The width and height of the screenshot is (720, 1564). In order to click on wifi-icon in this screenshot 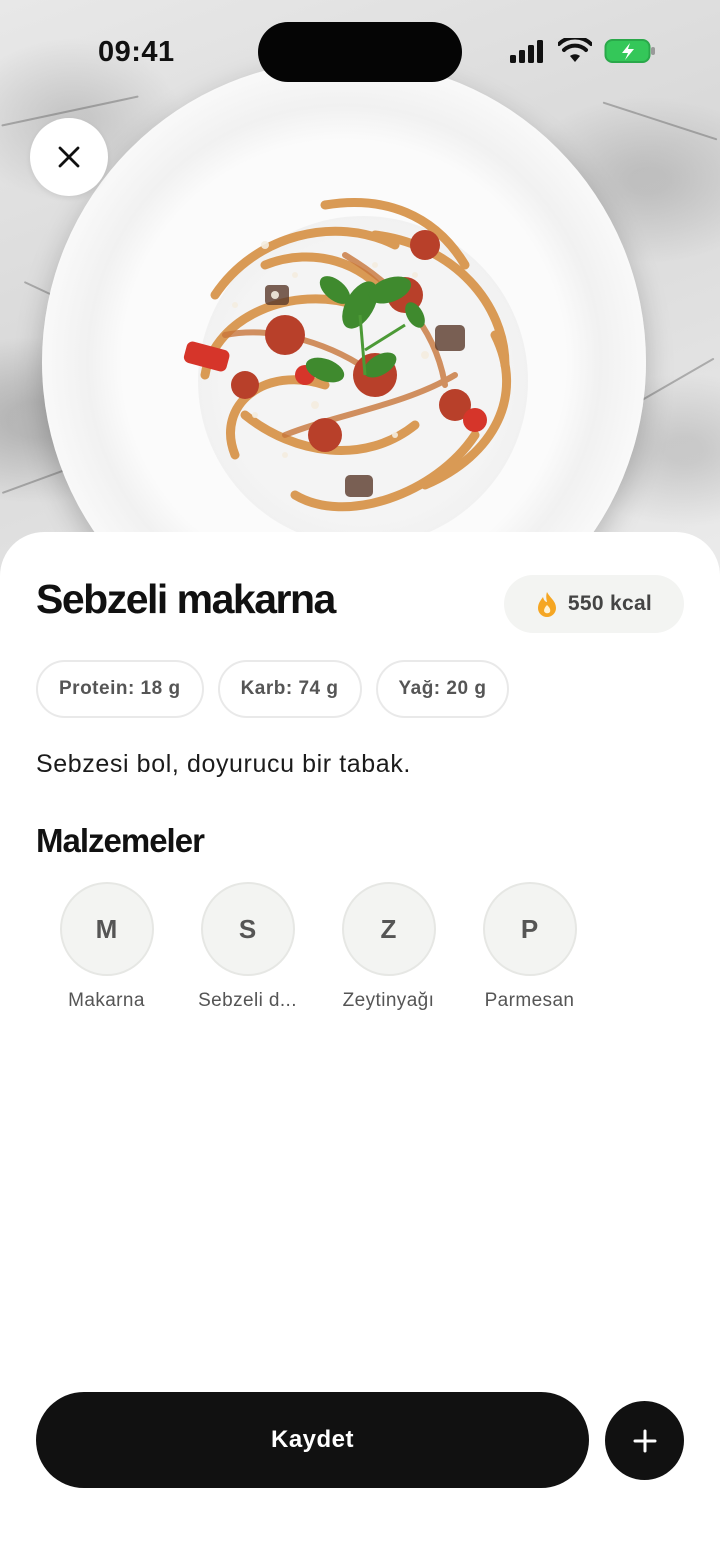, I will do `click(575, 50)`.